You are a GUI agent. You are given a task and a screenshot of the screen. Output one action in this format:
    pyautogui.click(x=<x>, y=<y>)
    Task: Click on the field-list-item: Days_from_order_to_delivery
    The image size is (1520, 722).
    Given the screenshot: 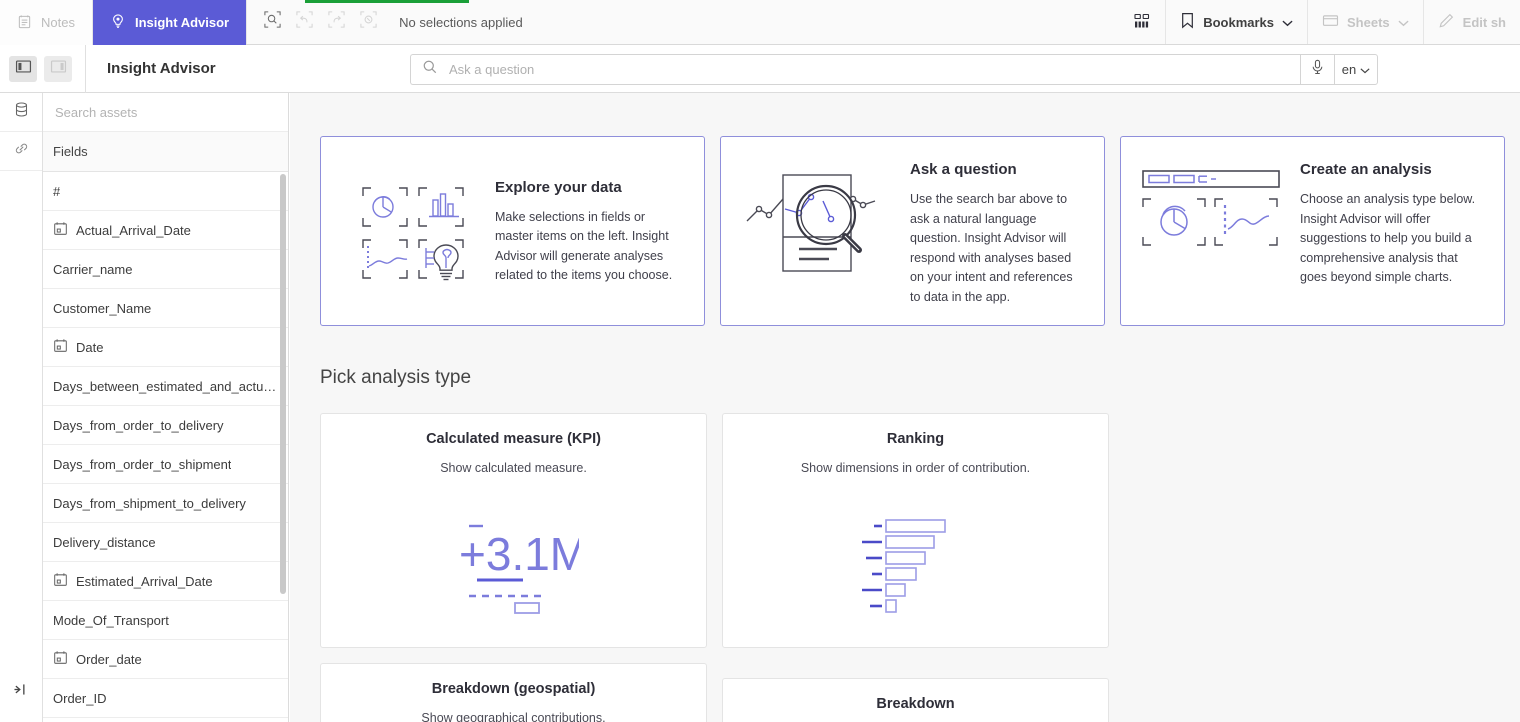 What is the action you would take?
    pyautogui.click(x=165, y=425)
    